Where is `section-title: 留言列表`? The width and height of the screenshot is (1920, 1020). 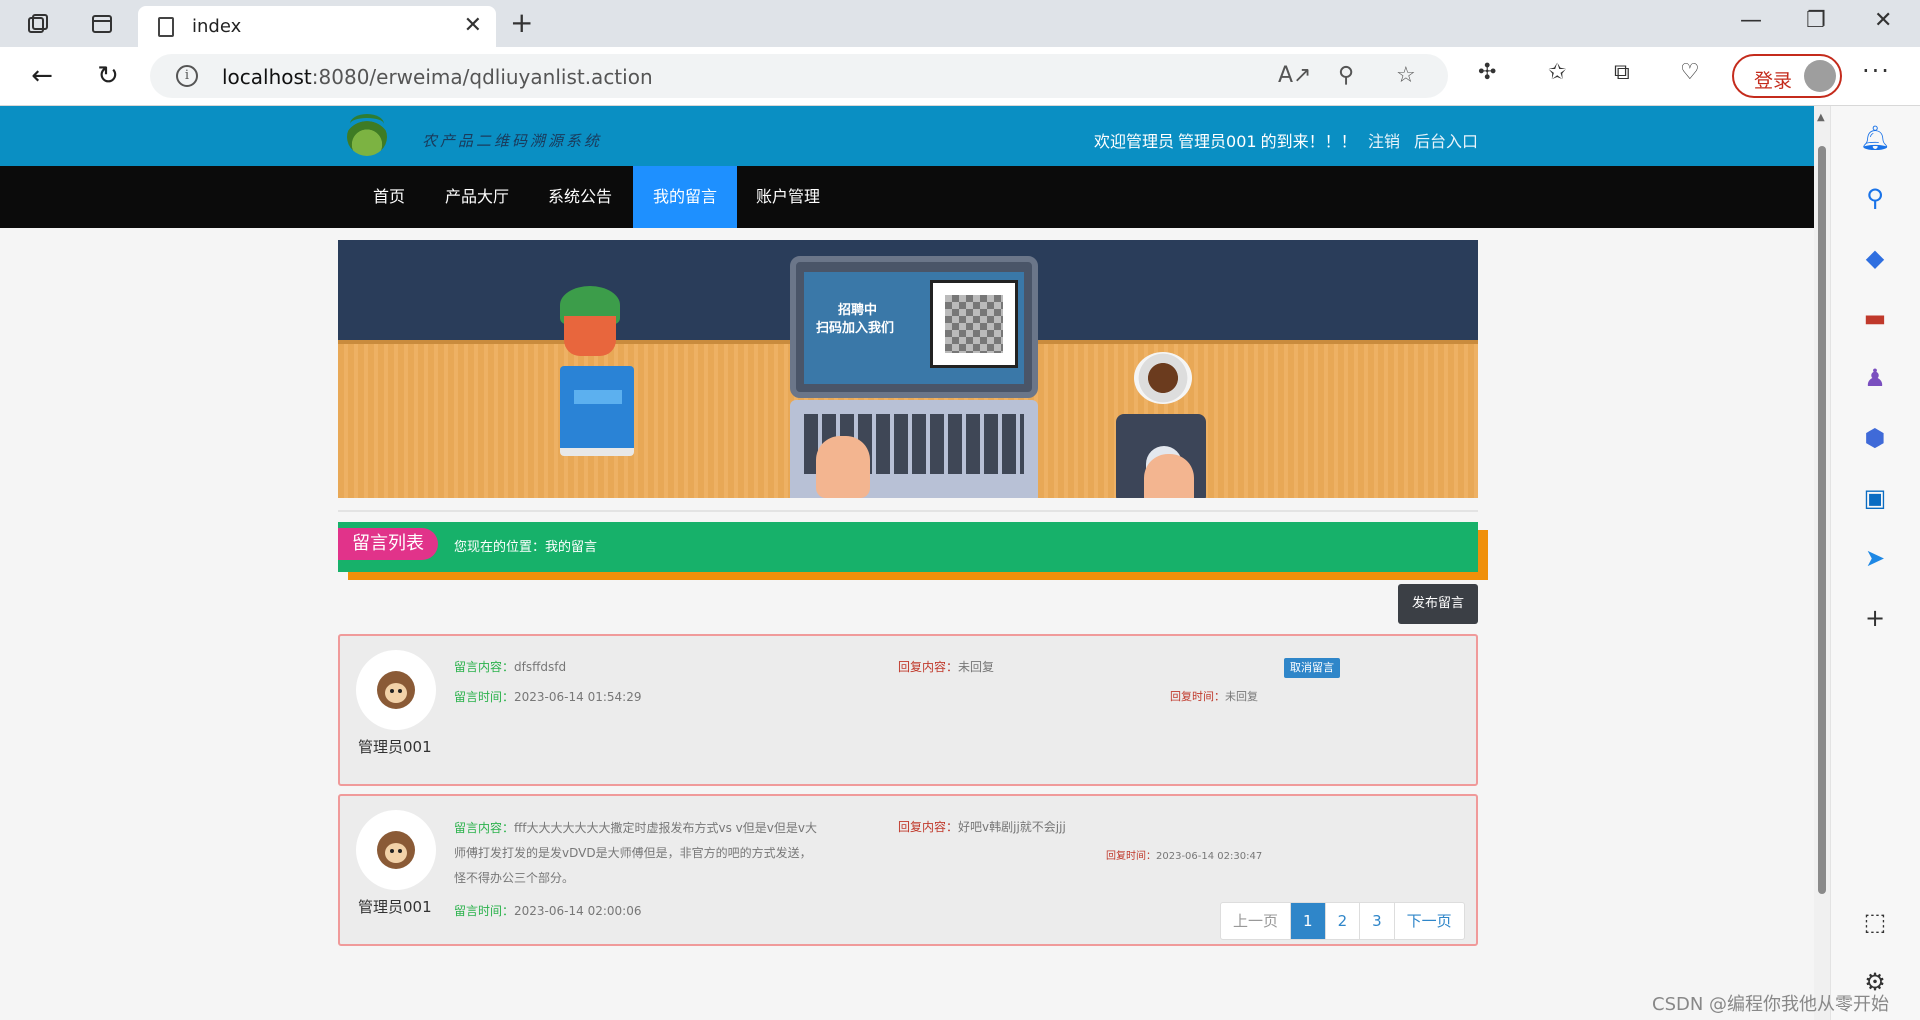
section-title: 留言列表 is located at coordinates (388, 544).